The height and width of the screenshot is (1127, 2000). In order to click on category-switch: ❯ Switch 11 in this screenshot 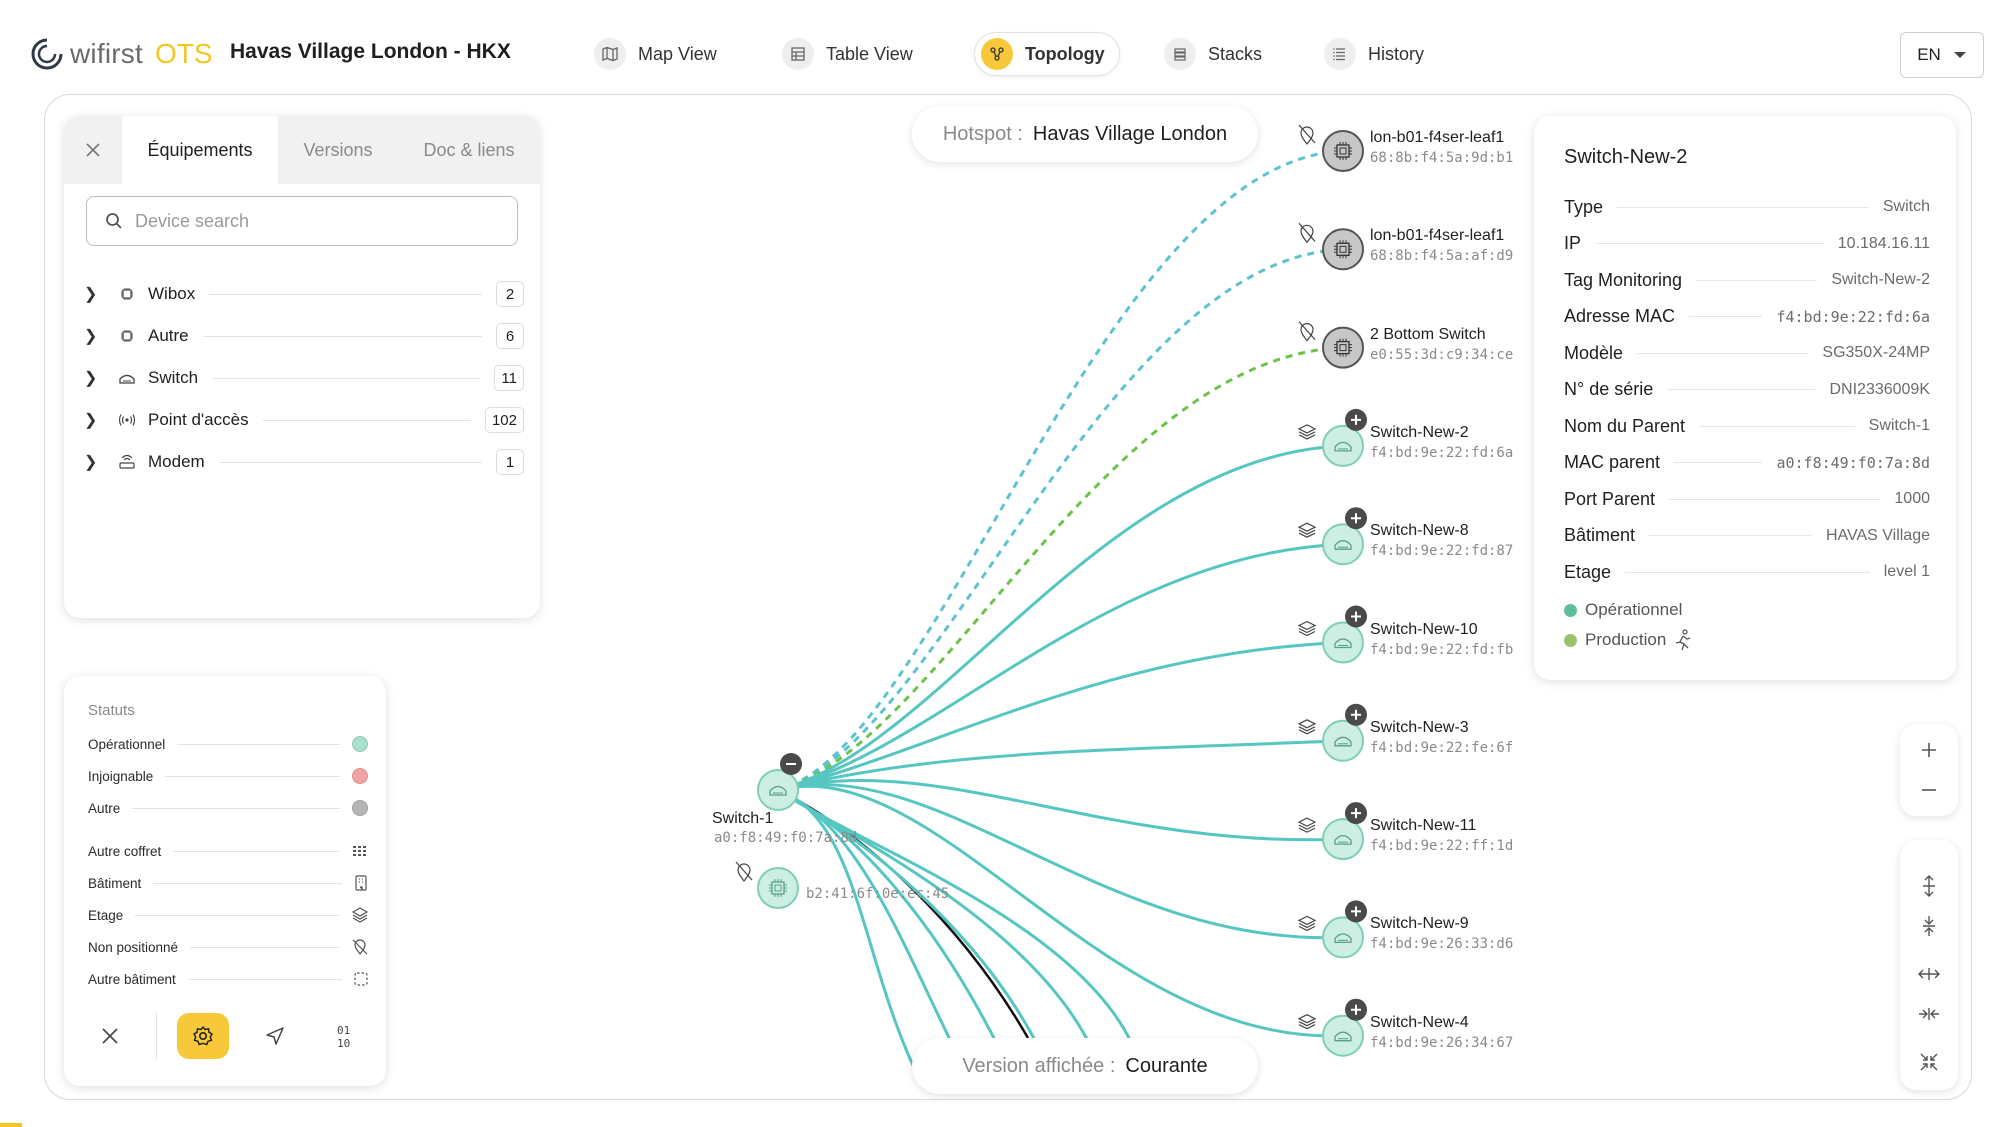, I will do `click(304, 378)`.